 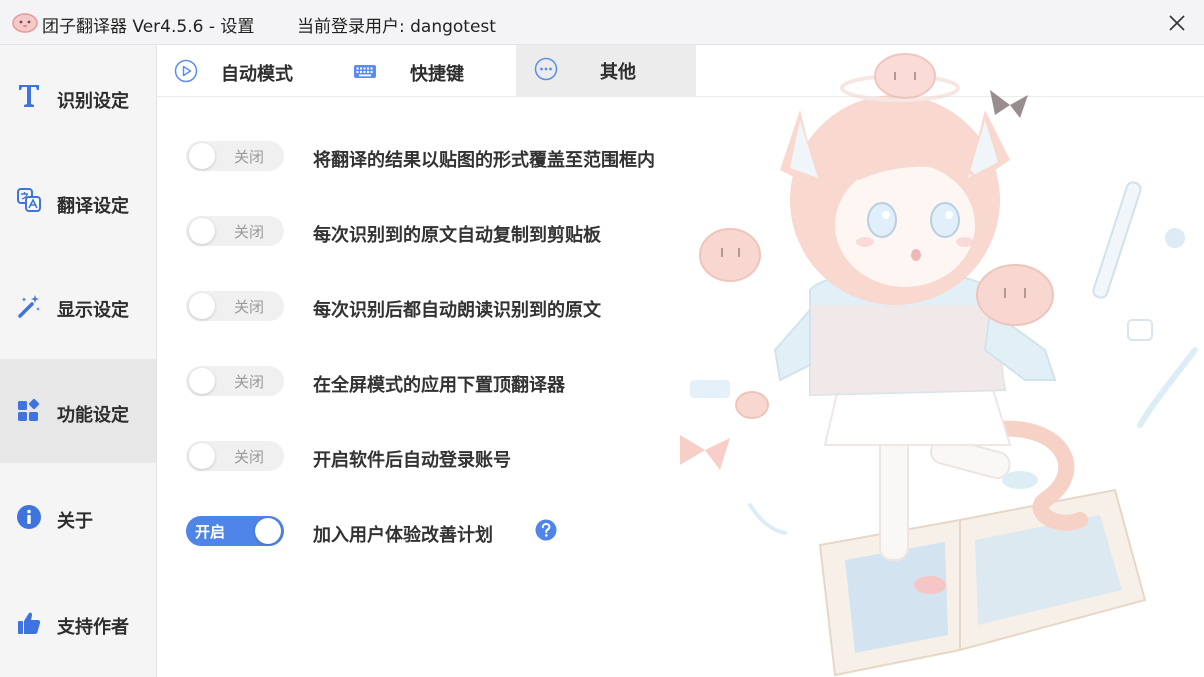 What do you see at coordinates (396, 27) in the screenshot?
I see `current-user-label: 当前登录用户: dangotest` at bounding box center [396, 27].